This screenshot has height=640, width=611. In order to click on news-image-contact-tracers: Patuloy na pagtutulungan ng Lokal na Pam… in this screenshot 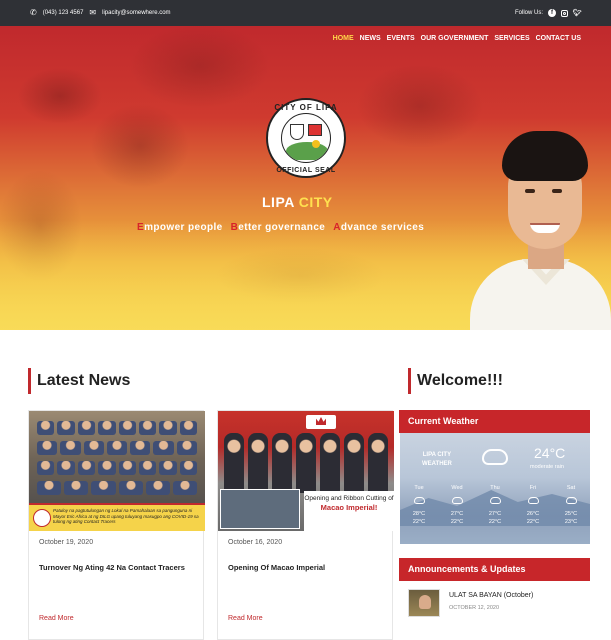, I will do `click(117, 471)`.